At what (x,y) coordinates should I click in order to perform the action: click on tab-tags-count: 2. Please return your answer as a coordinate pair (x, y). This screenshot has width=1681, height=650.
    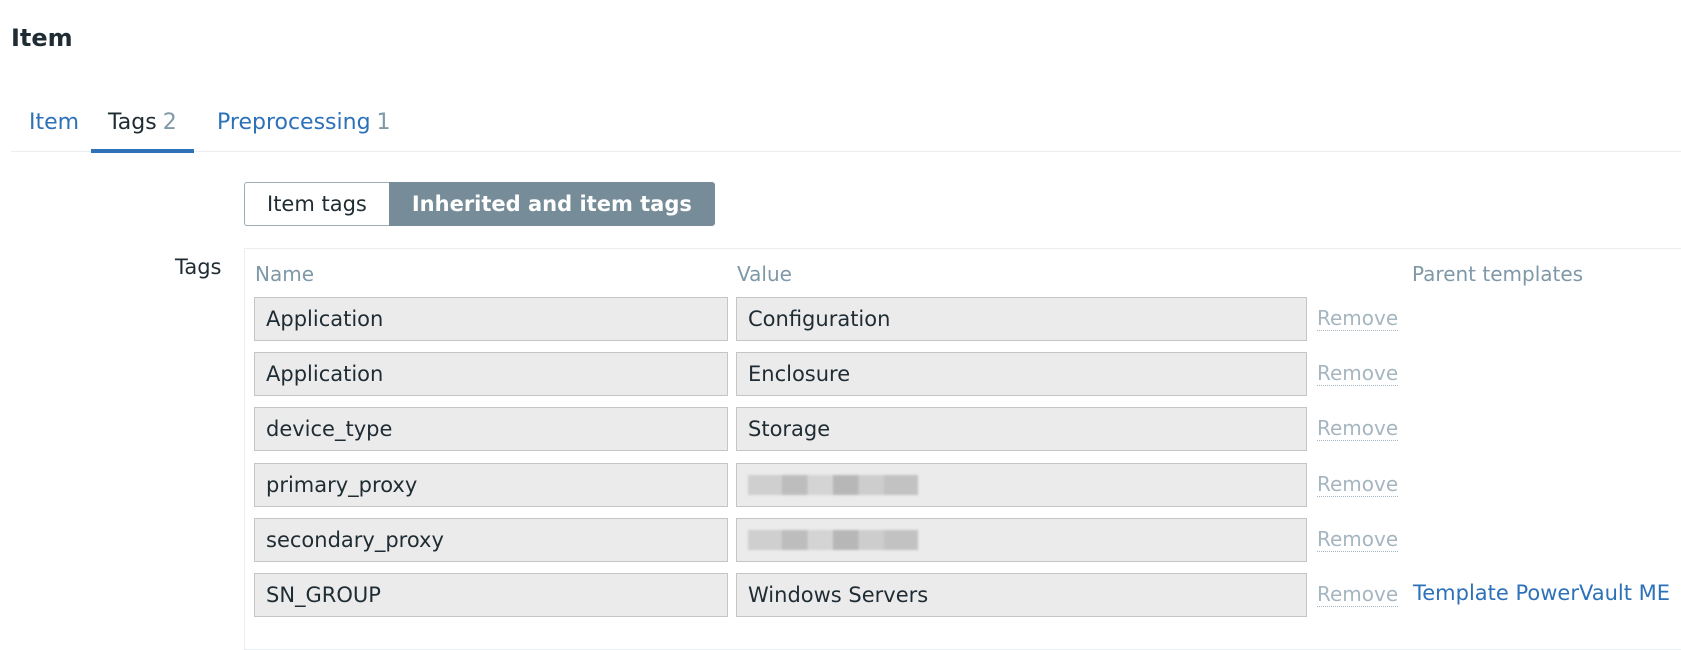
    Looking at the image, I should click on (169, 122).